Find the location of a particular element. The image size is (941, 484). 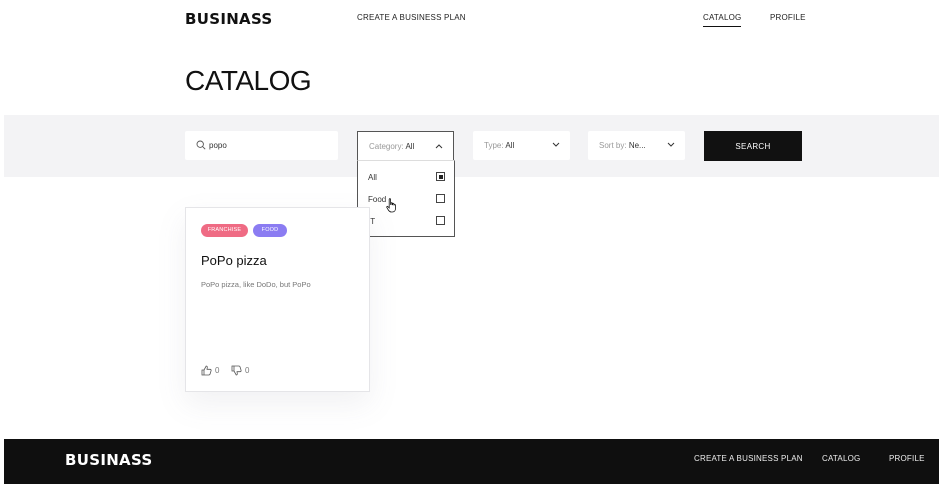

type-select-value: All is located at coordinates (510, 145).